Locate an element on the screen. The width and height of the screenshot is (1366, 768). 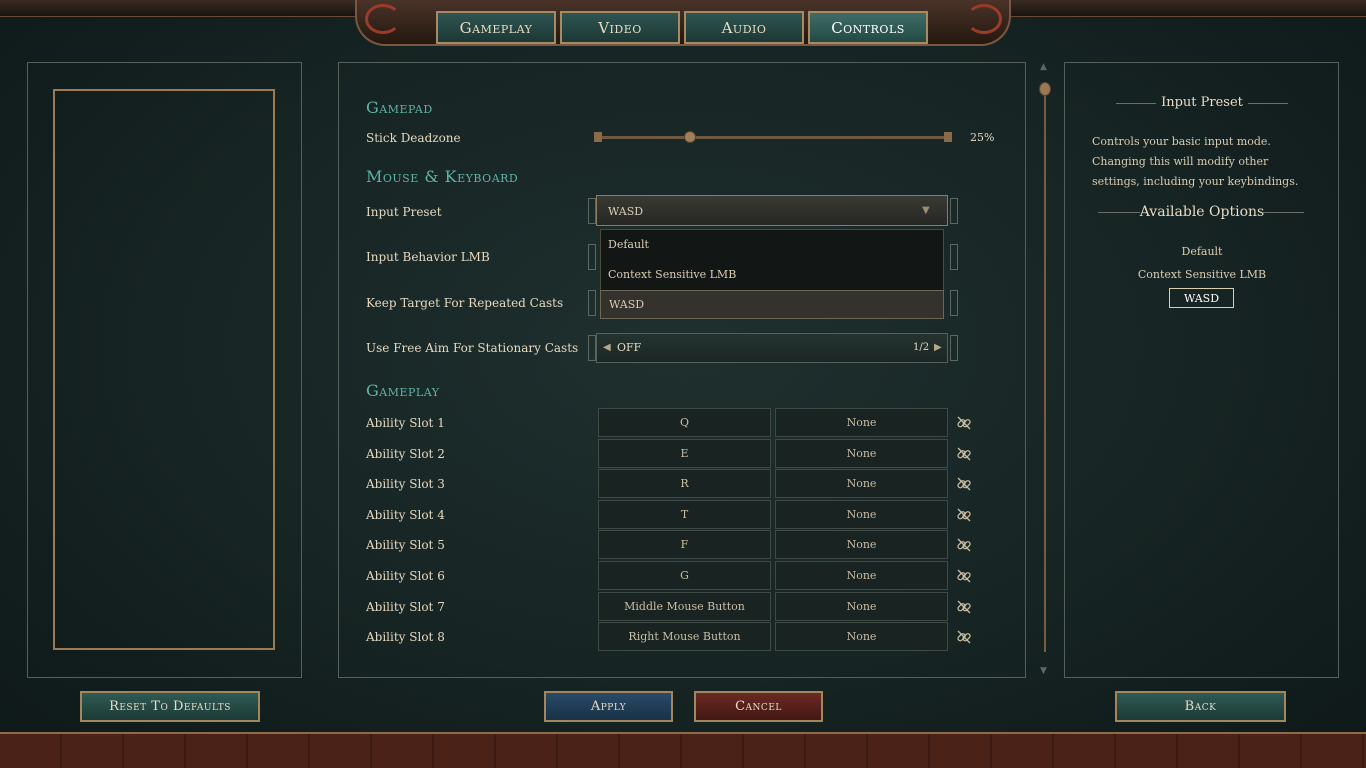
reset-to-defaults-button: Reset To Defaults is located at coordinates (170, 706).